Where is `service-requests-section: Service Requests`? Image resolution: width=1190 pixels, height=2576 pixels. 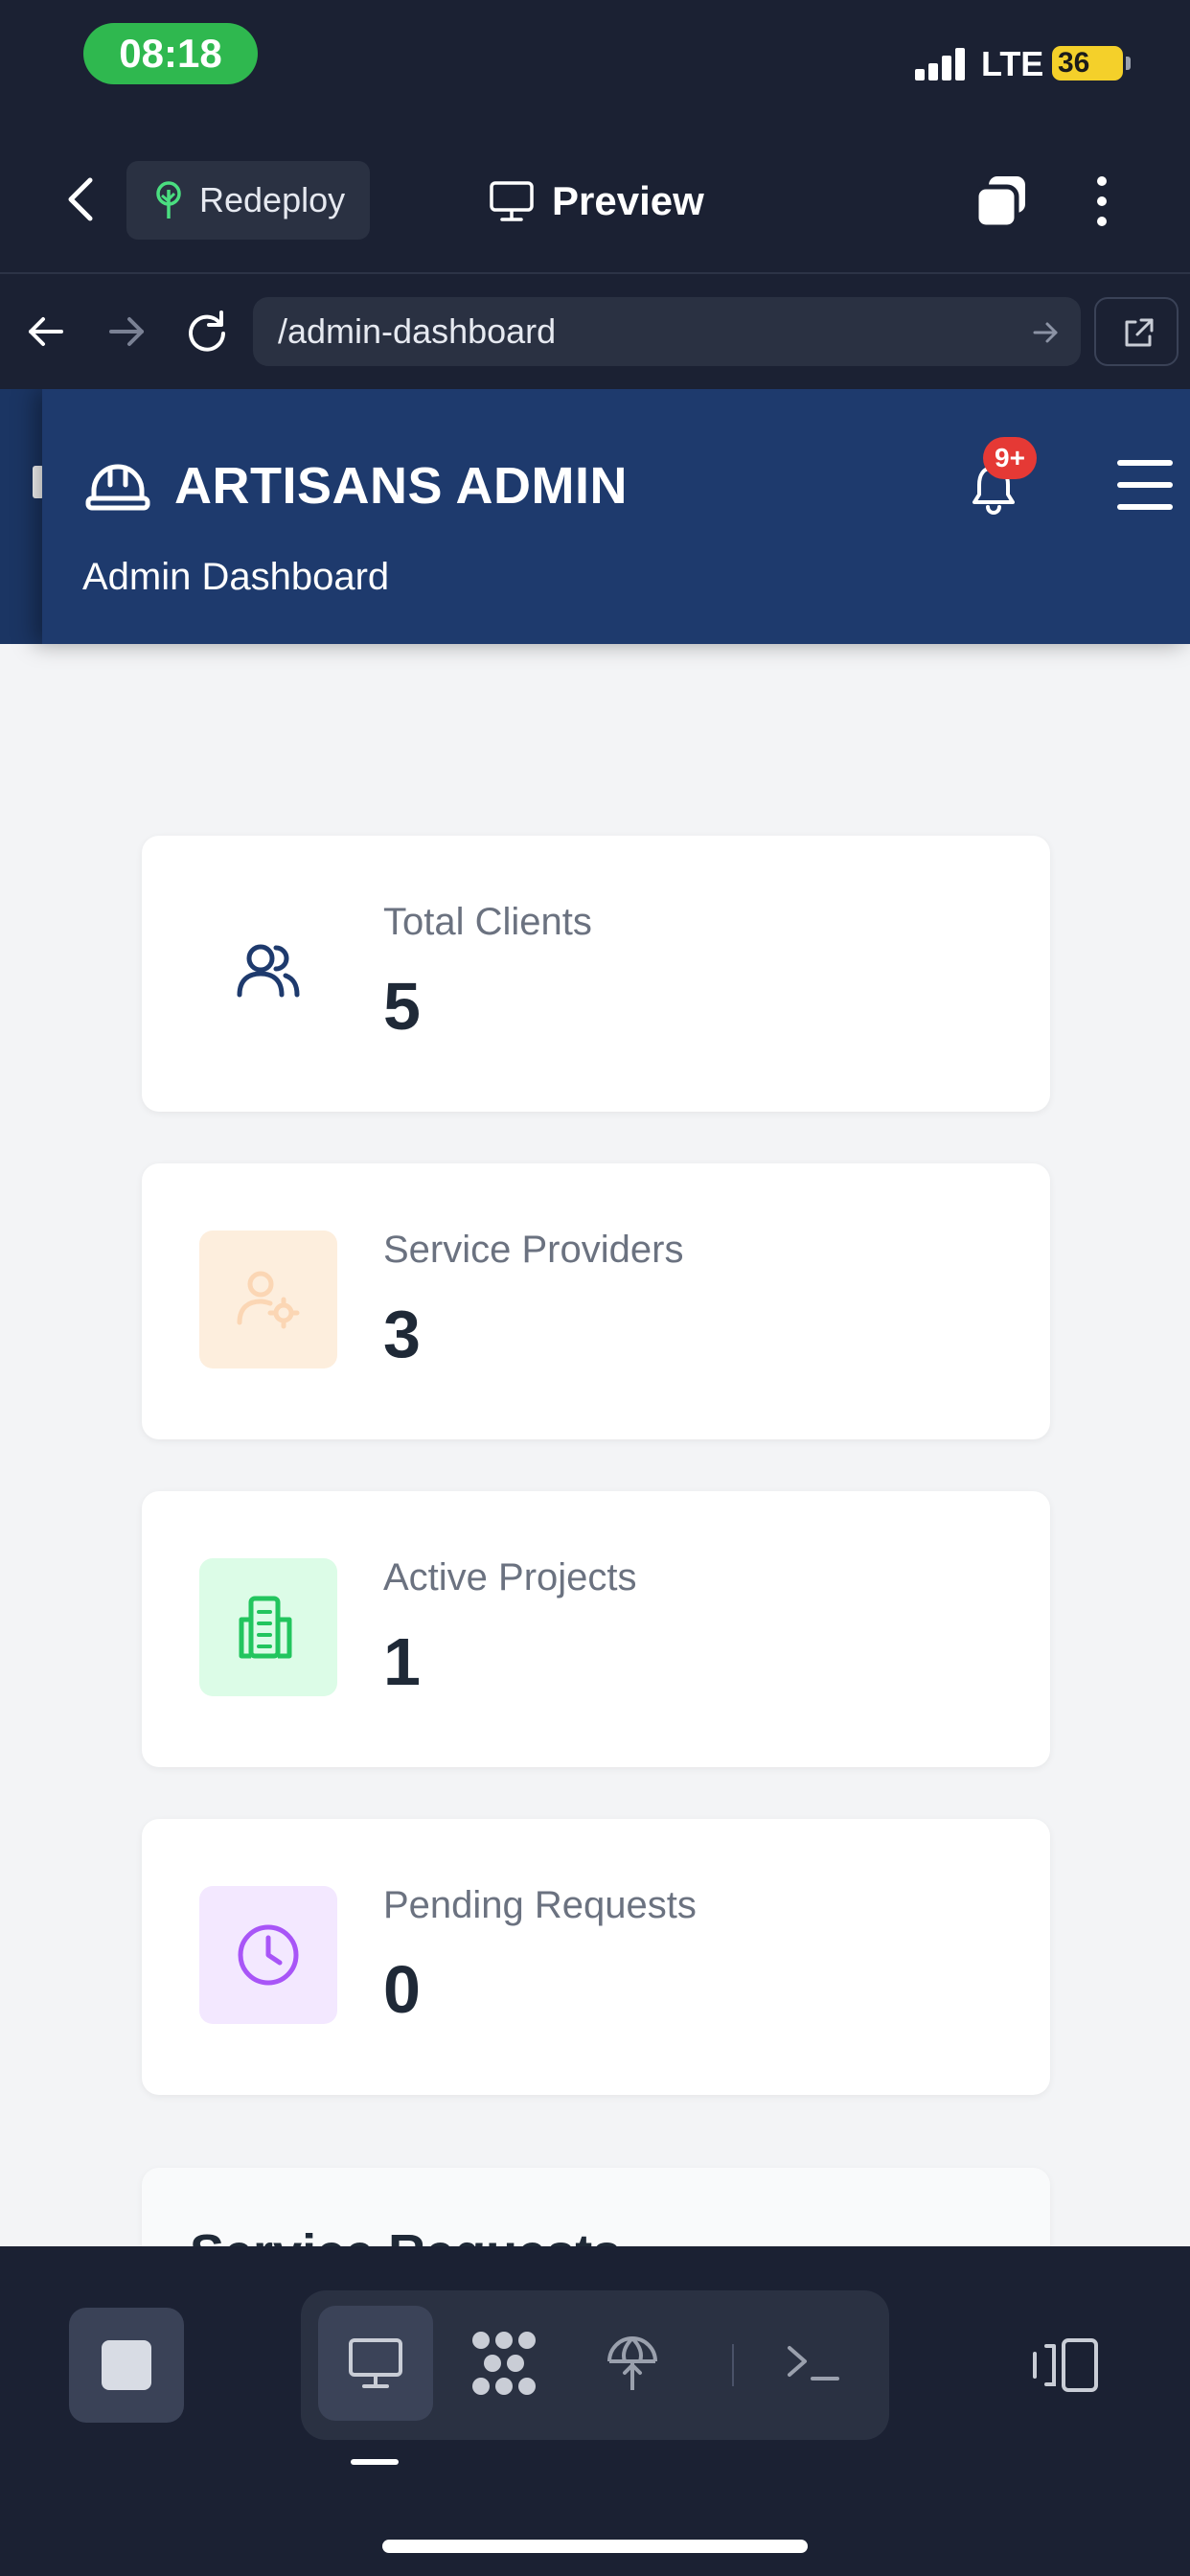
service-requests-section: Service Requests is located at coordinates (596, 2207).